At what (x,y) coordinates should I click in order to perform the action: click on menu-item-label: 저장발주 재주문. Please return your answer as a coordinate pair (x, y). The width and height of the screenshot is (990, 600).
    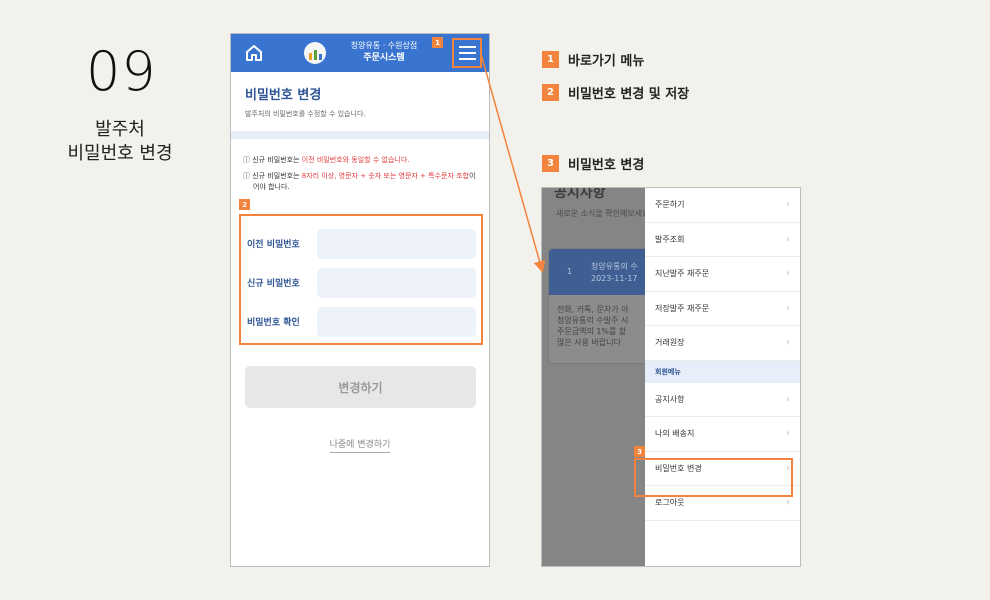
    Looking at the image, I should click on (682, 308).